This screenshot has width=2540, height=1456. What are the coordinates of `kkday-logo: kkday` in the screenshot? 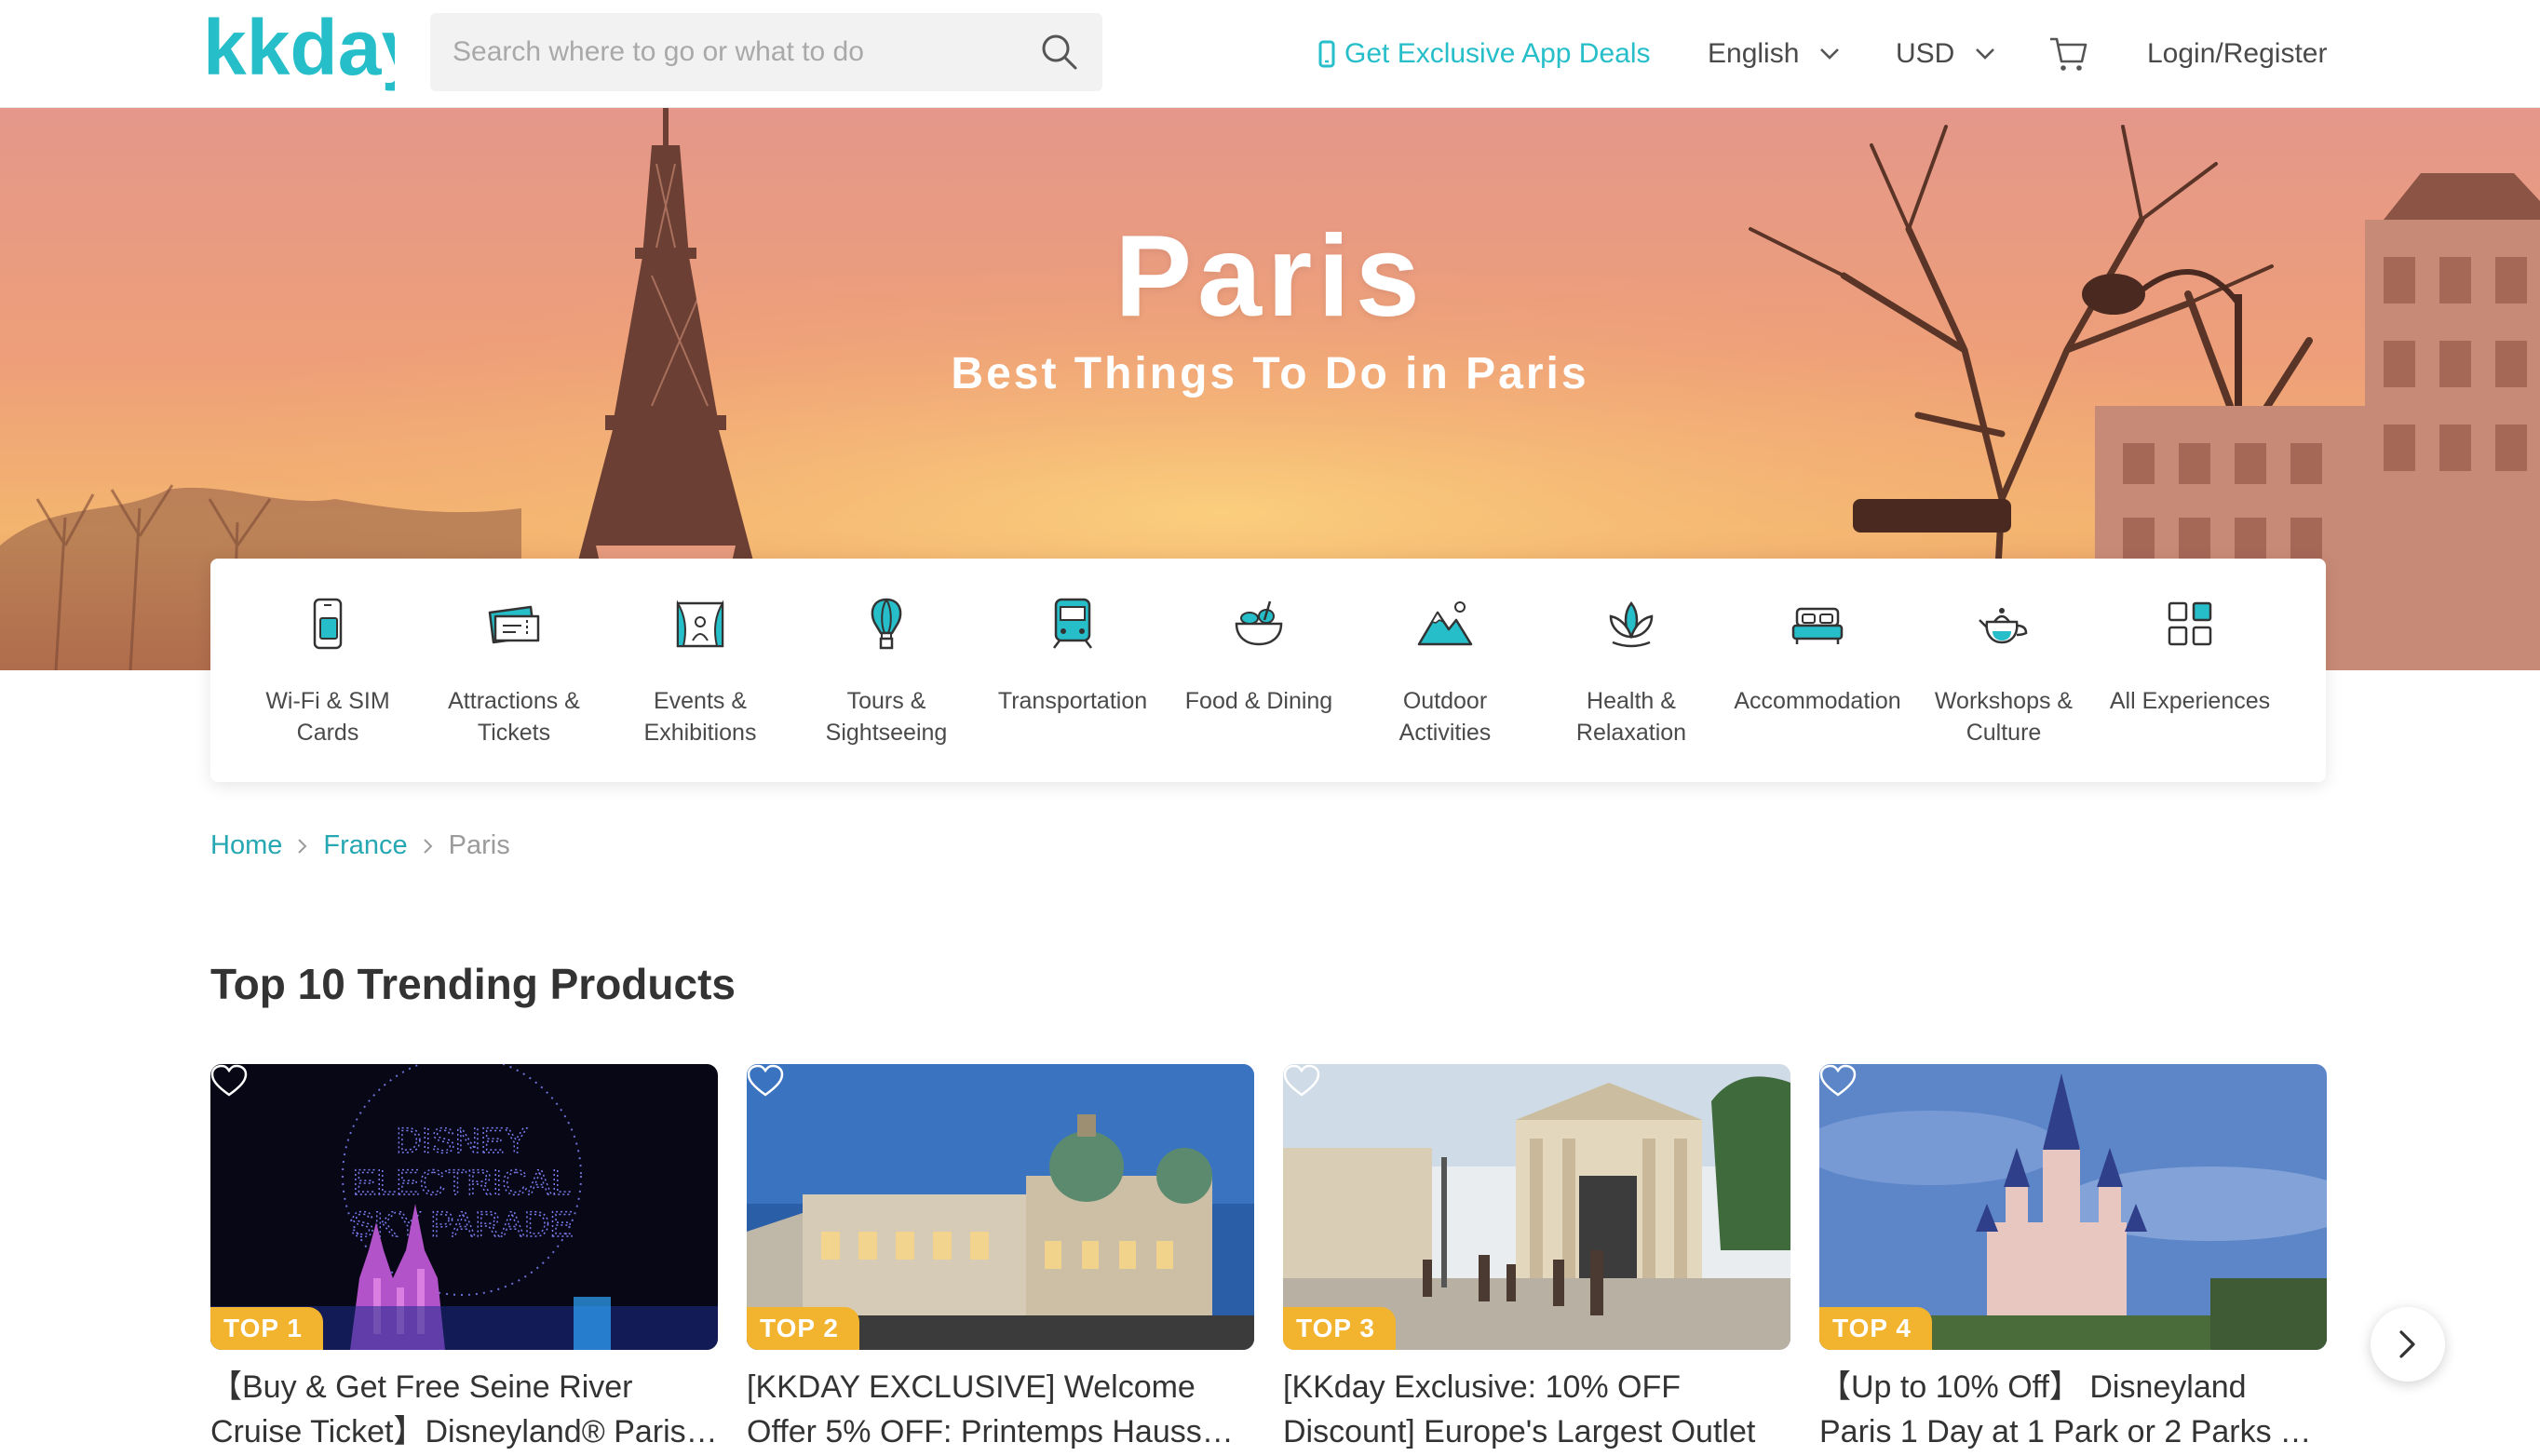 It's located at (299, 52).